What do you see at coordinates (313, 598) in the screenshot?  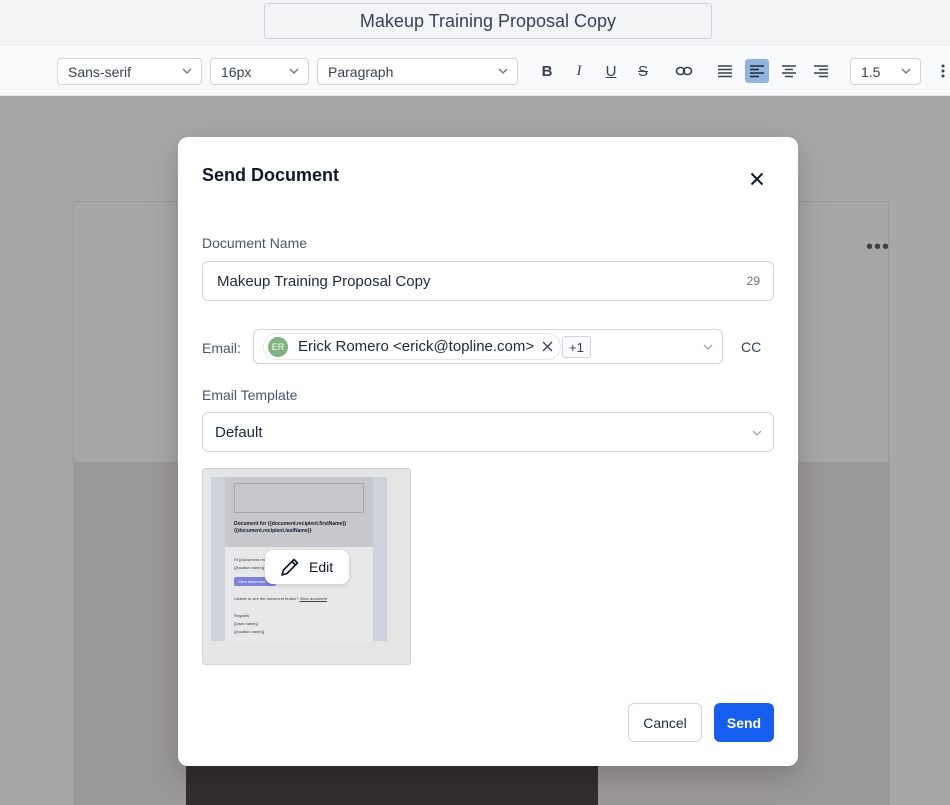 I see `preview-link: View document` at bounding box center [313, 598].